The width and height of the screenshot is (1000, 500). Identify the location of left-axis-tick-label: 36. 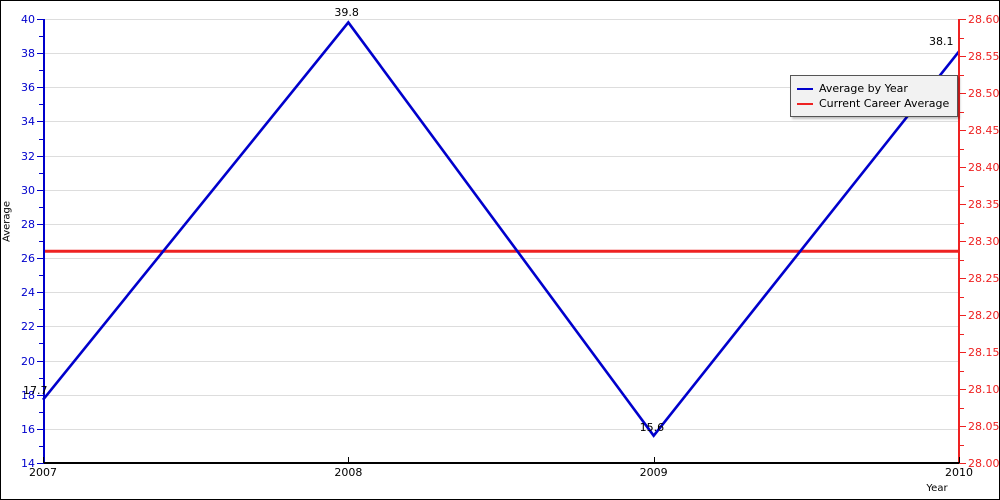
(28, 88).